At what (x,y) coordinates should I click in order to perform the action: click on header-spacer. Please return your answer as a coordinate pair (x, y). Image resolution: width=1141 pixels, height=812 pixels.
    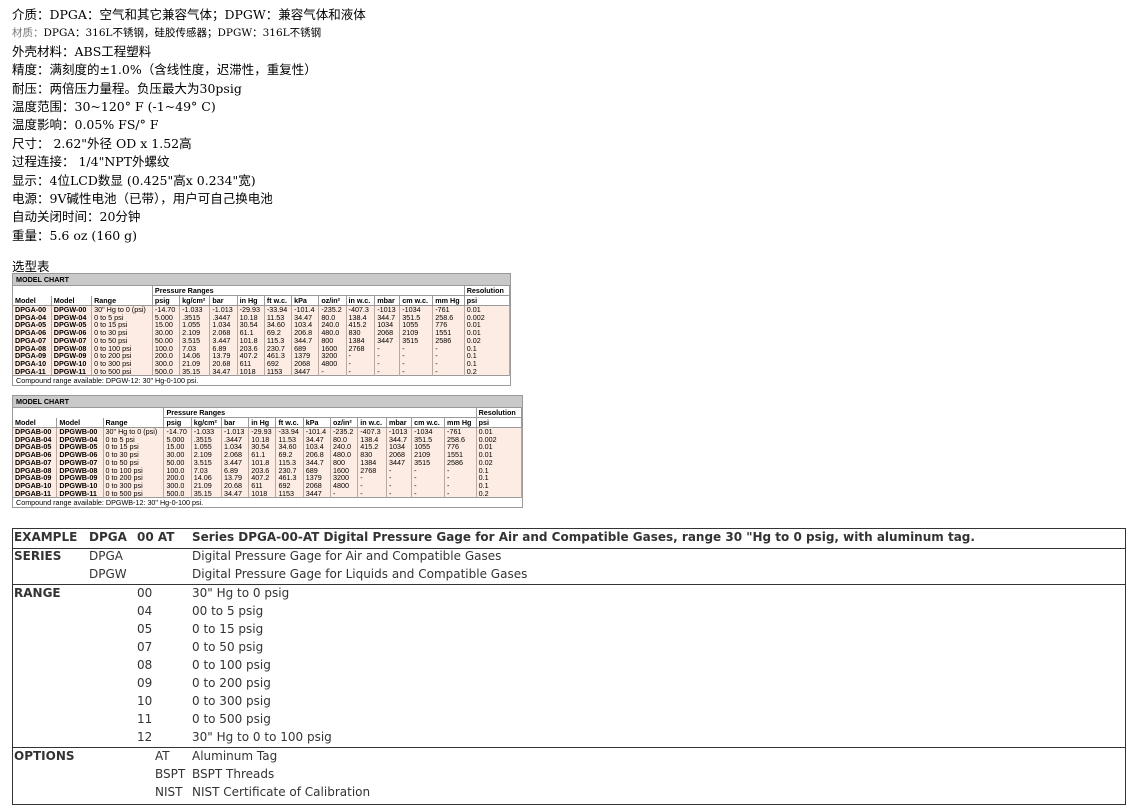
    Looking at the image, I should click on (89, 412).